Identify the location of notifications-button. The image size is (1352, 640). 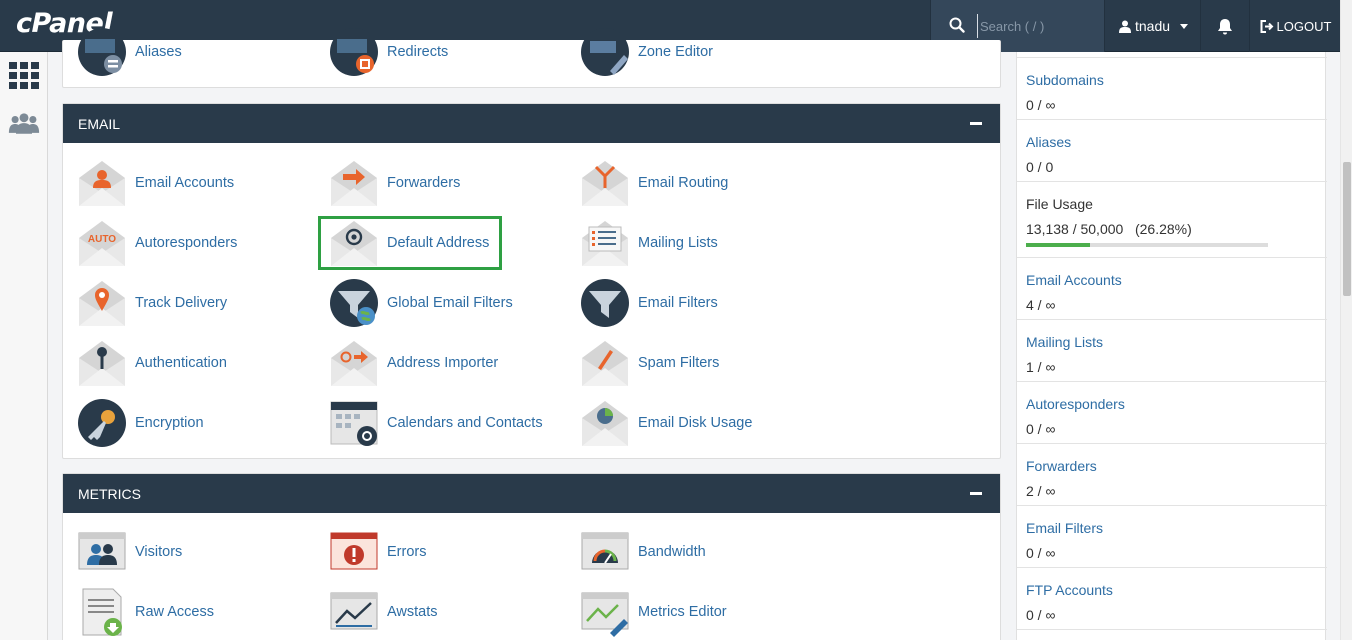
(1225, 26).